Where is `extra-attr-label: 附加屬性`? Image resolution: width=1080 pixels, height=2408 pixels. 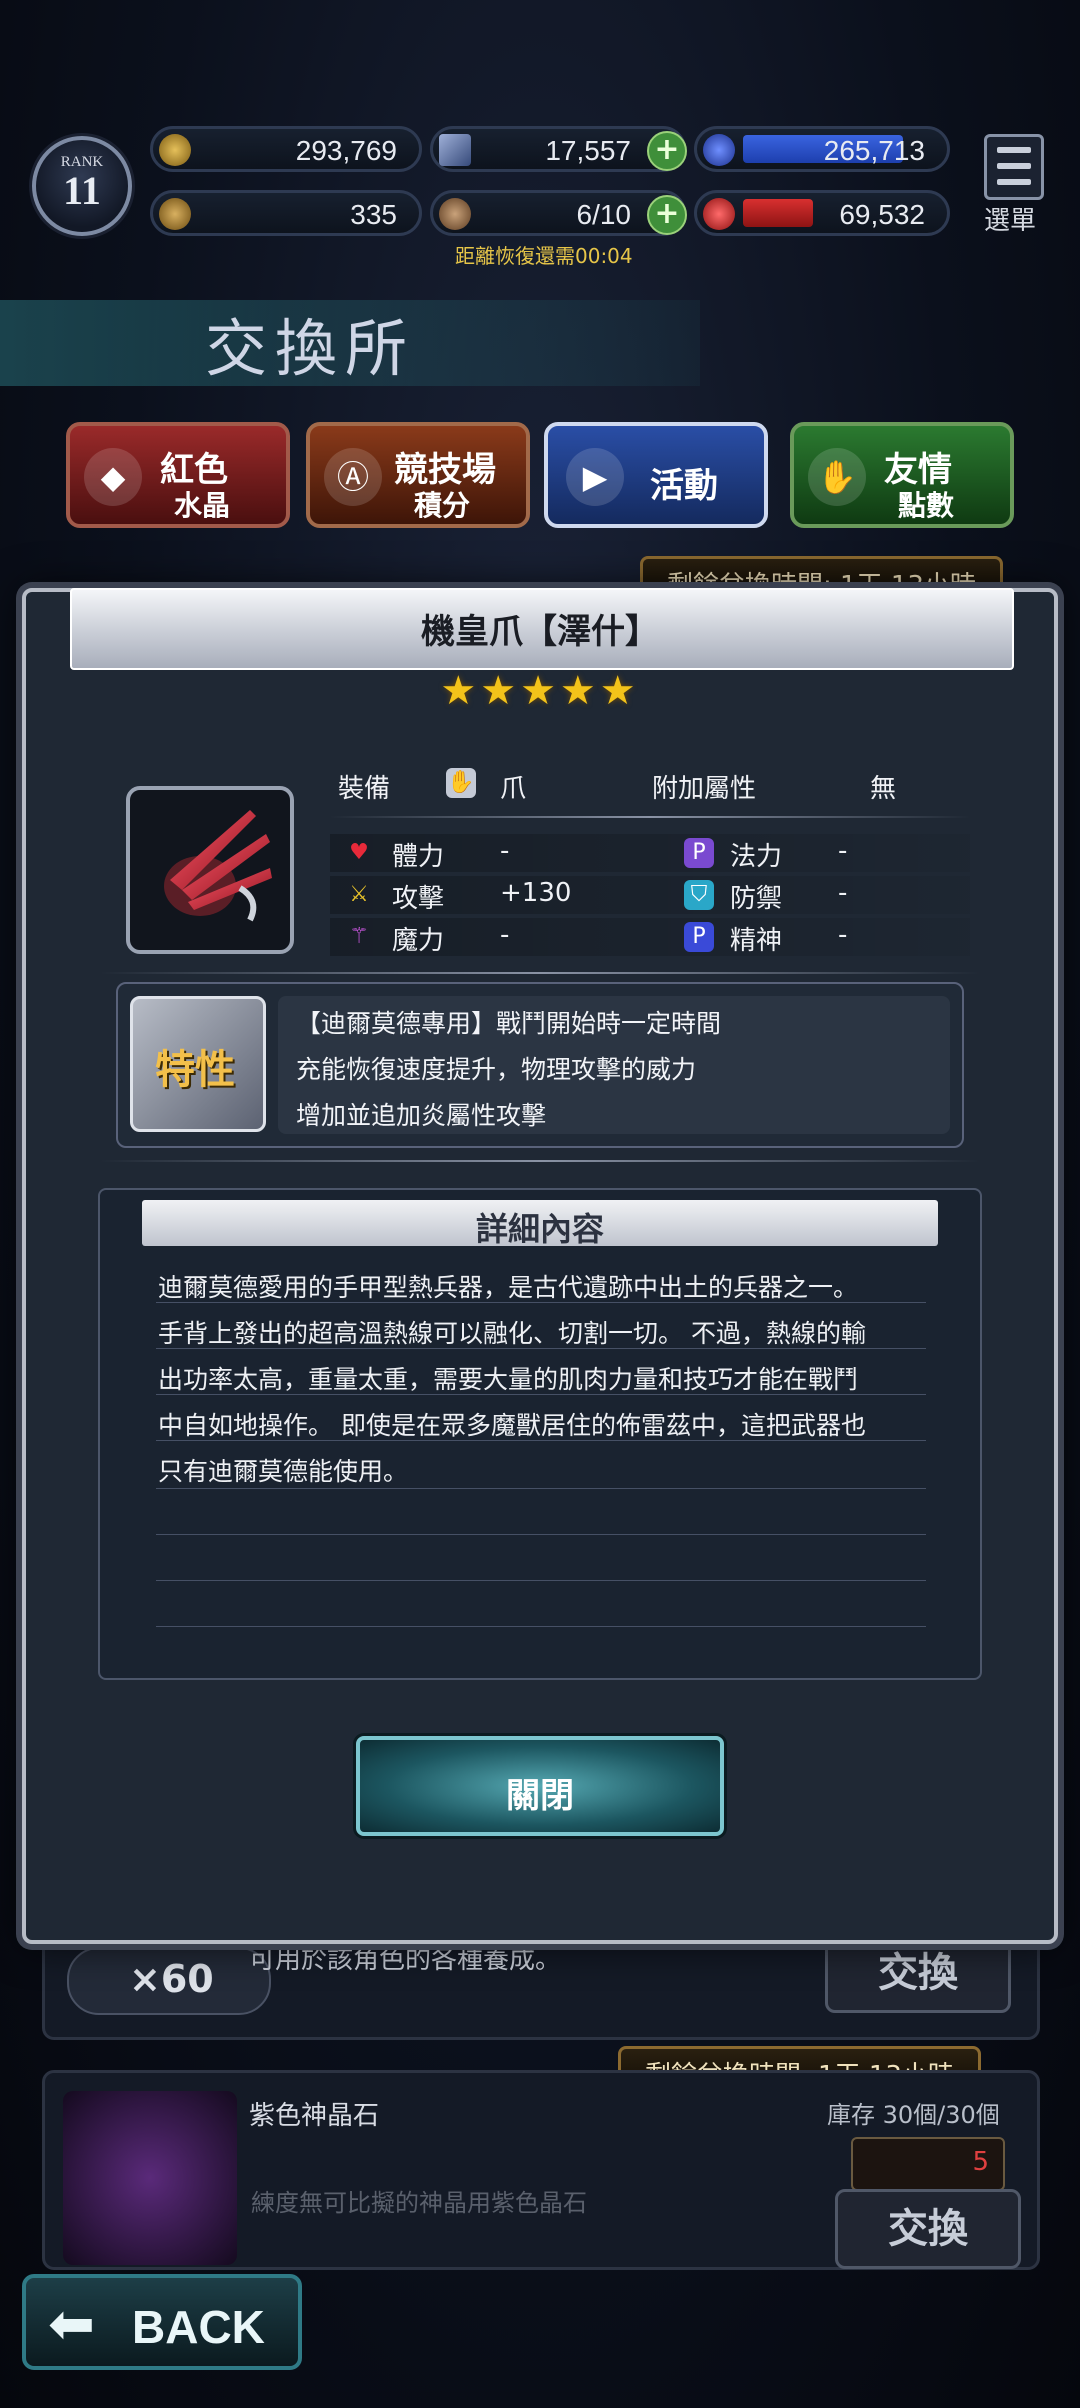 extra-attr-label: 附加屬性 is located at coordinates (704, 789).